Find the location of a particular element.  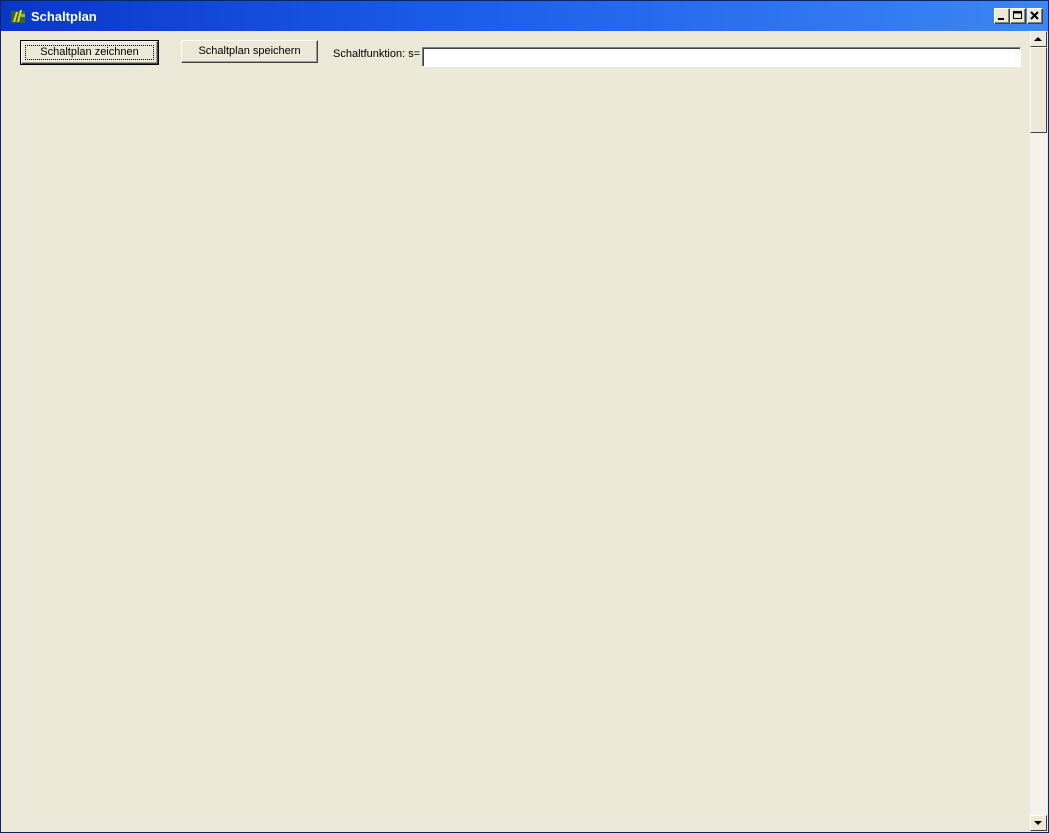

maximize-icon is located at coordinates (1017, 15).